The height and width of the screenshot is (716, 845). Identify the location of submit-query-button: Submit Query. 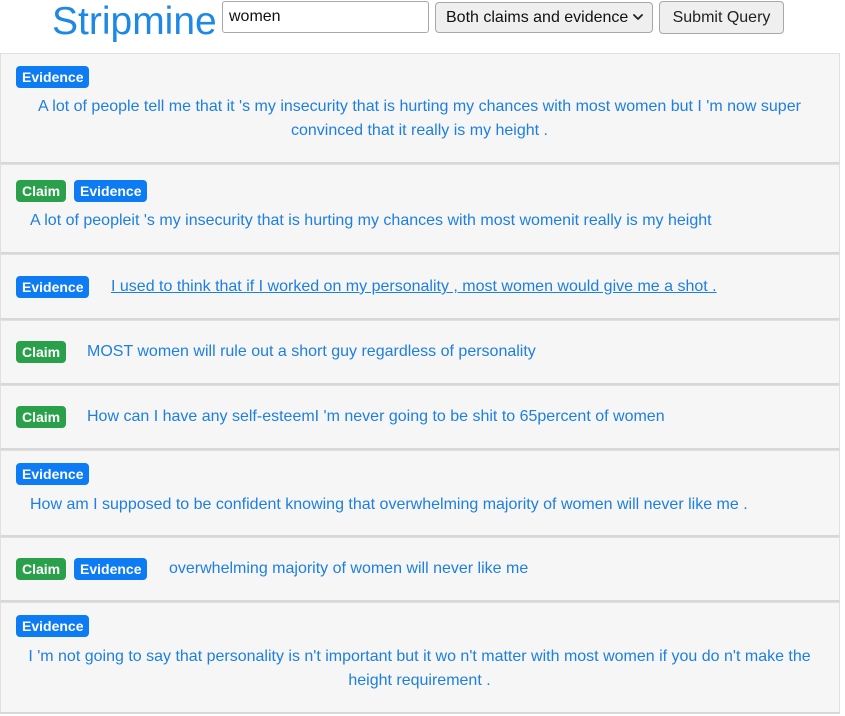
(721, 17).